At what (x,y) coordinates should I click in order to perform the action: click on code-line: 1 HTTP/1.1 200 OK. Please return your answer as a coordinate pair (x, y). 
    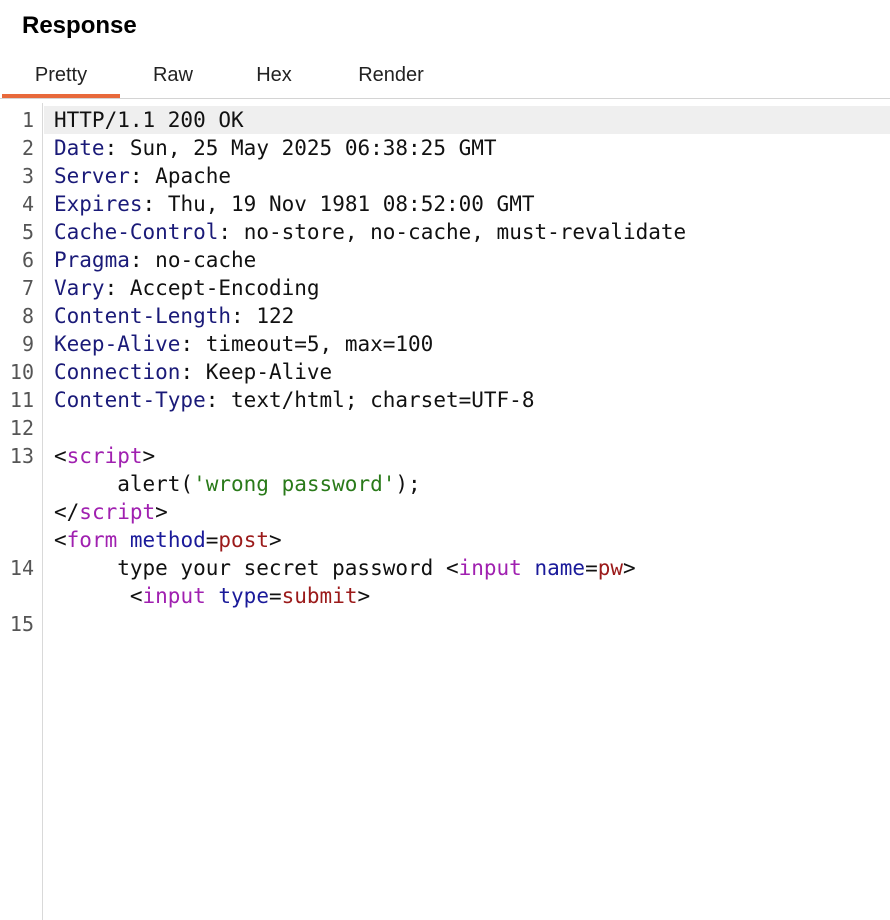
    Looking at the image, I should click on (445, 120).